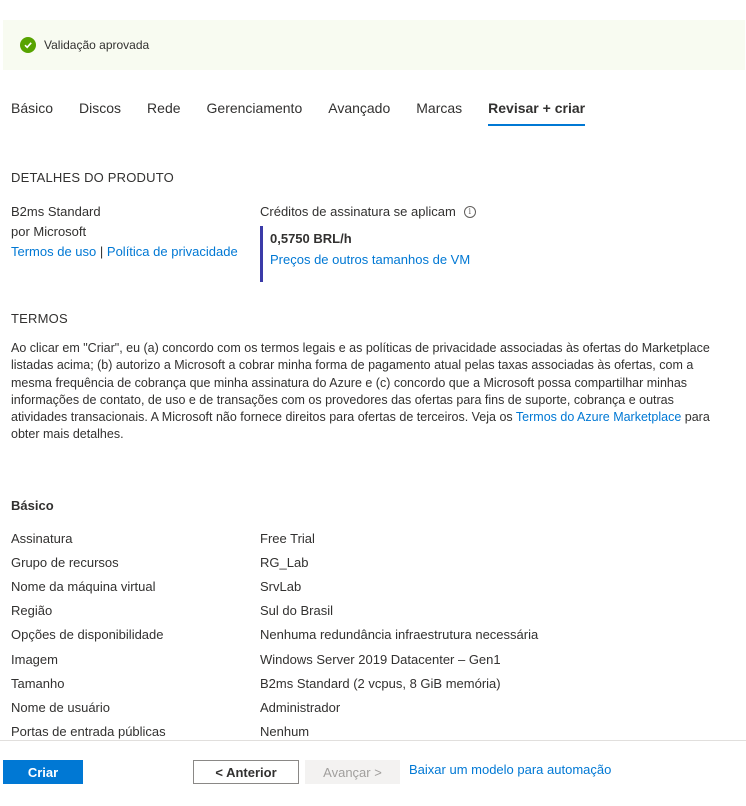  What do you see at coordinates (53, 251) in the screenshot?
I see `terms-of-use-link: Termos de uso` at bounding box center [53, 251].